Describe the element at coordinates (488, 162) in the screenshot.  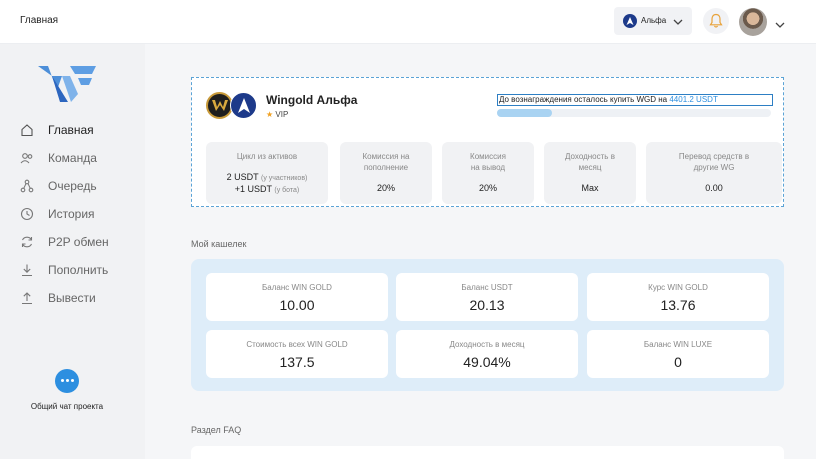
I see `stat-title: Комиссия на вывод` at that location.